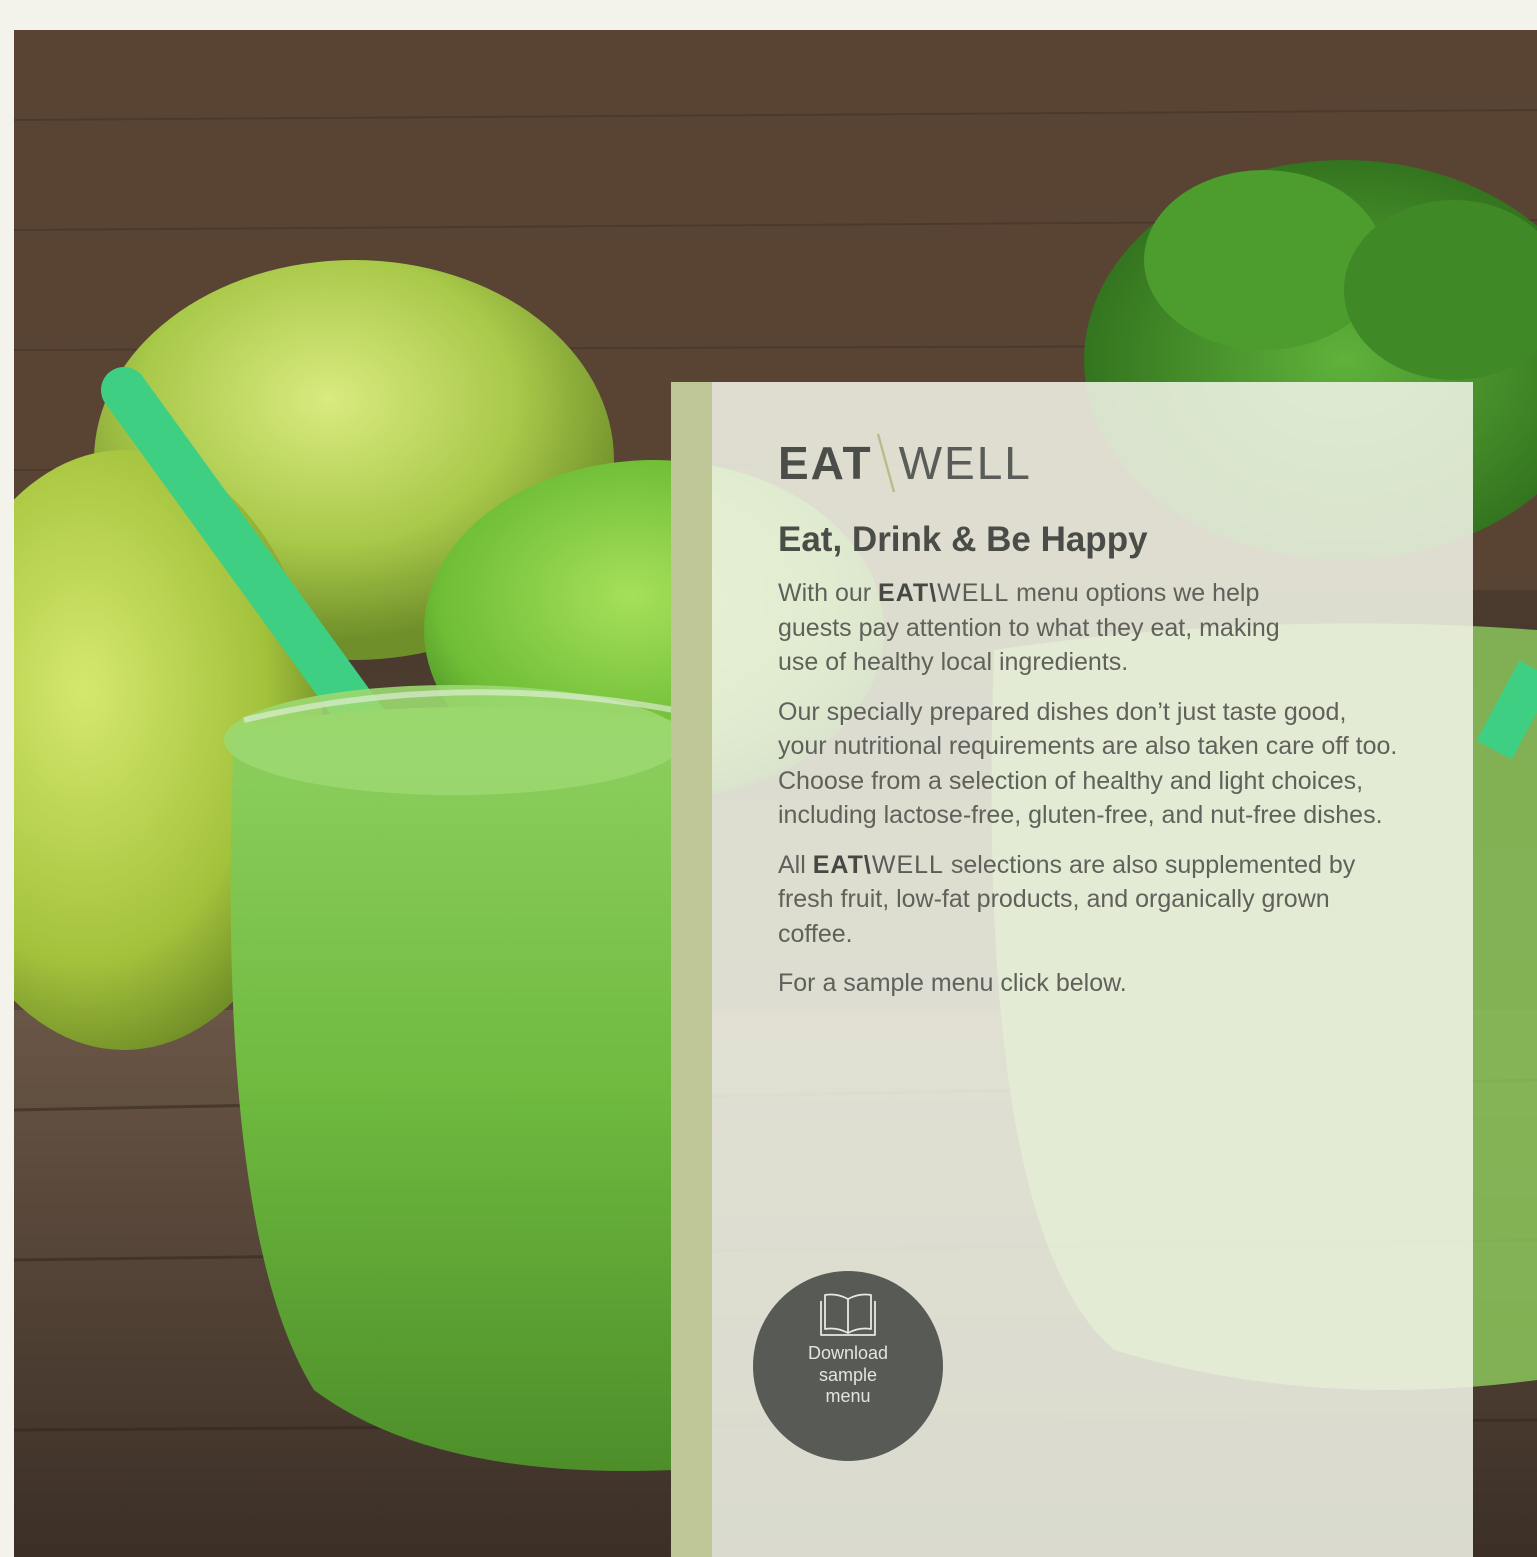  I want to click on download-label-line: sample, so click(848, 1374).